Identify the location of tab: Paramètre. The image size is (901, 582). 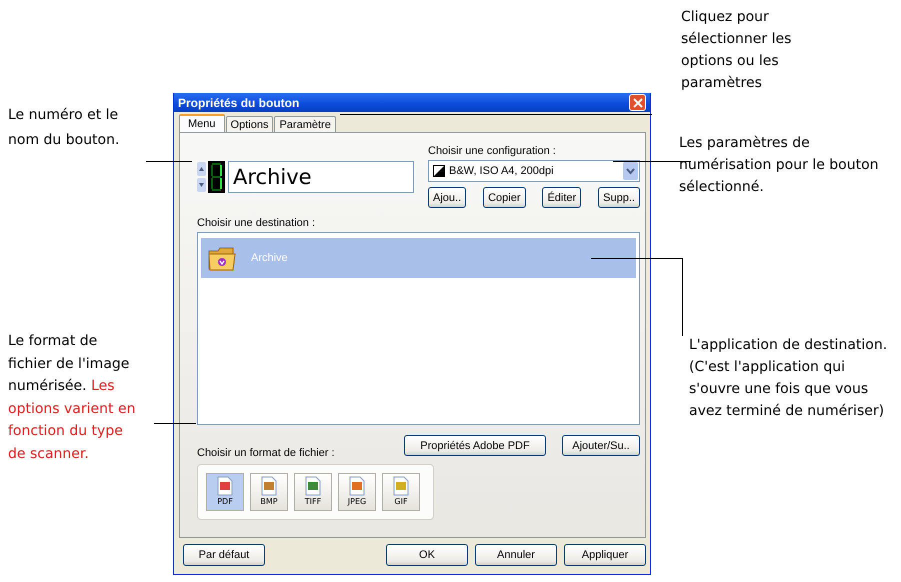
(305, 124).